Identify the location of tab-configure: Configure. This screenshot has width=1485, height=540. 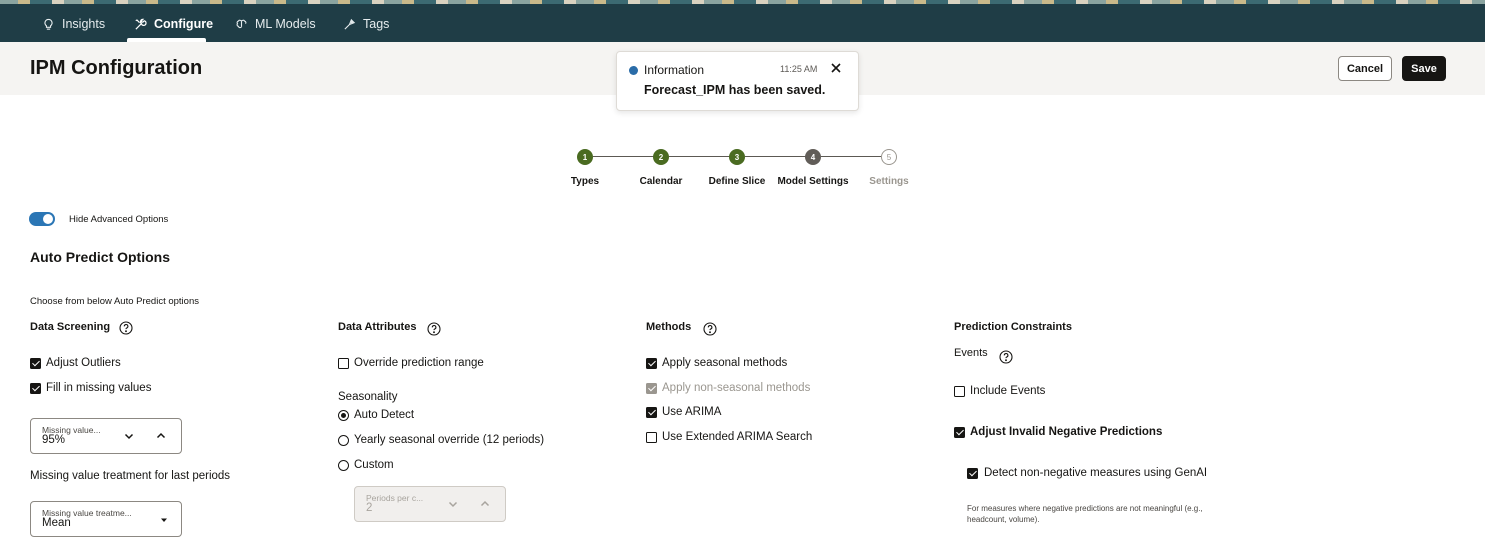
(173, 24).